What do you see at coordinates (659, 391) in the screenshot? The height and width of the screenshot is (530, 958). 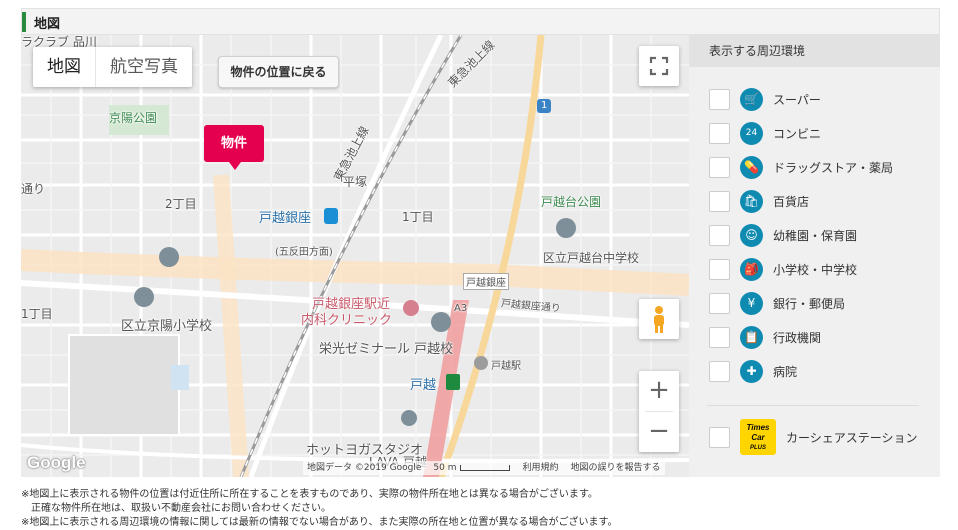 I see `zoom-in-button: +` at bounding box center [659, 391].